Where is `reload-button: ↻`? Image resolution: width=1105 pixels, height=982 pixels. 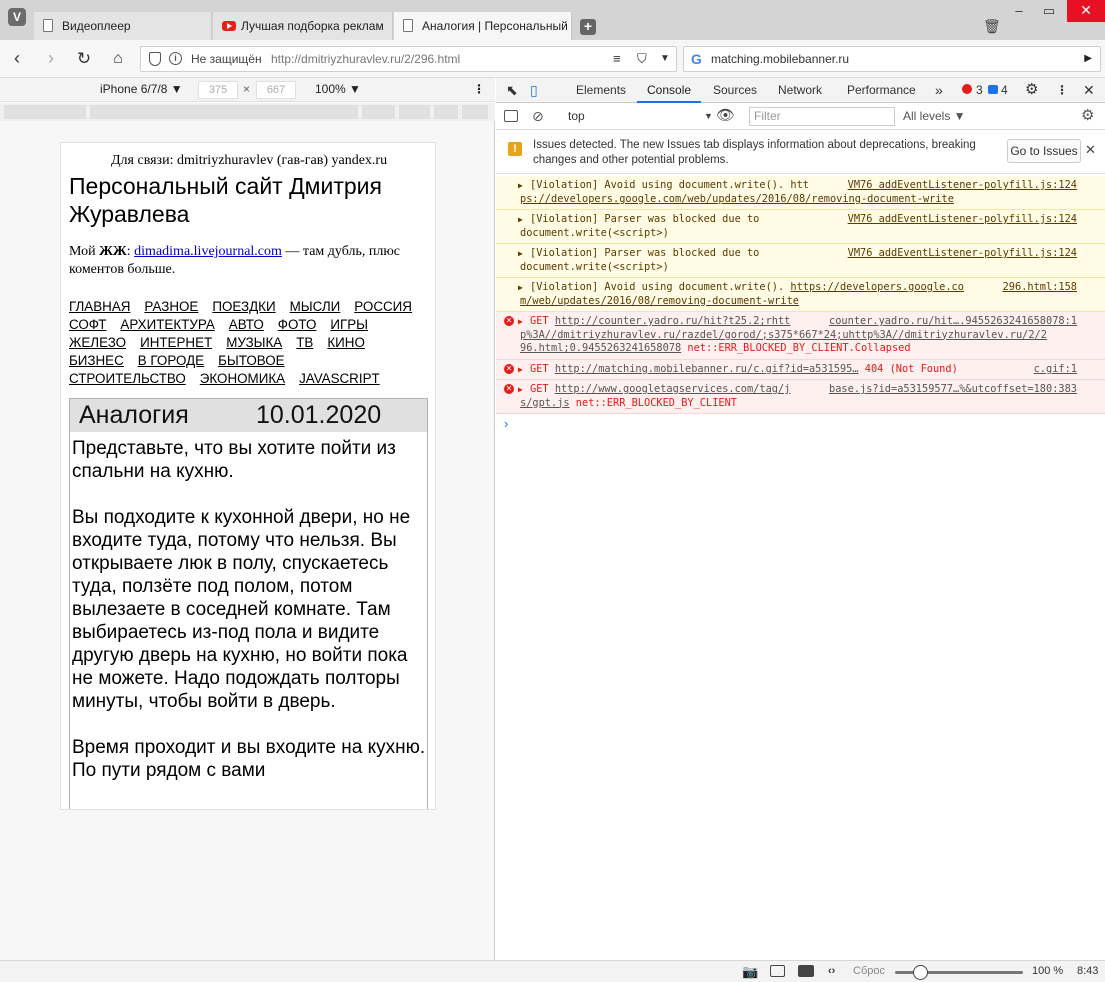 reload-button: ↻ is located at coordinates (84, 59).